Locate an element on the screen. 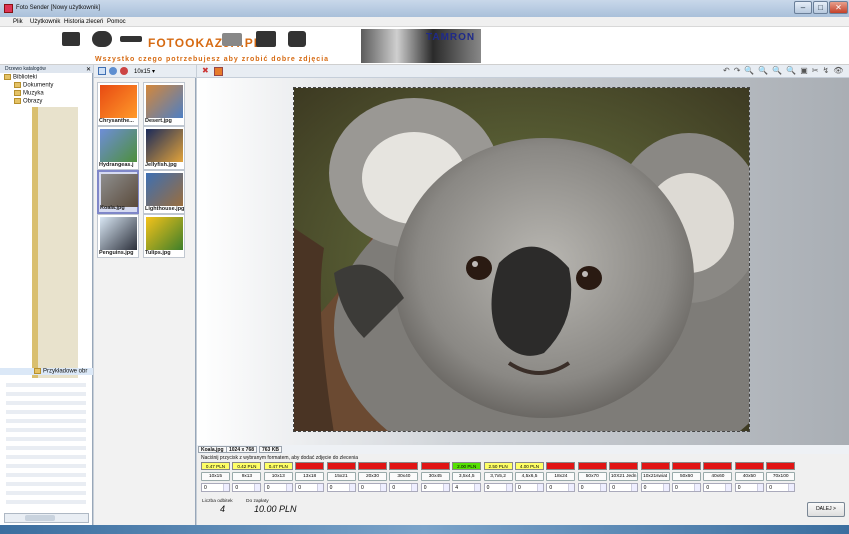 The height and width of the screenshot is (534, 849). format-button: 3,5x4,5 is located at coordinates (467, 476).